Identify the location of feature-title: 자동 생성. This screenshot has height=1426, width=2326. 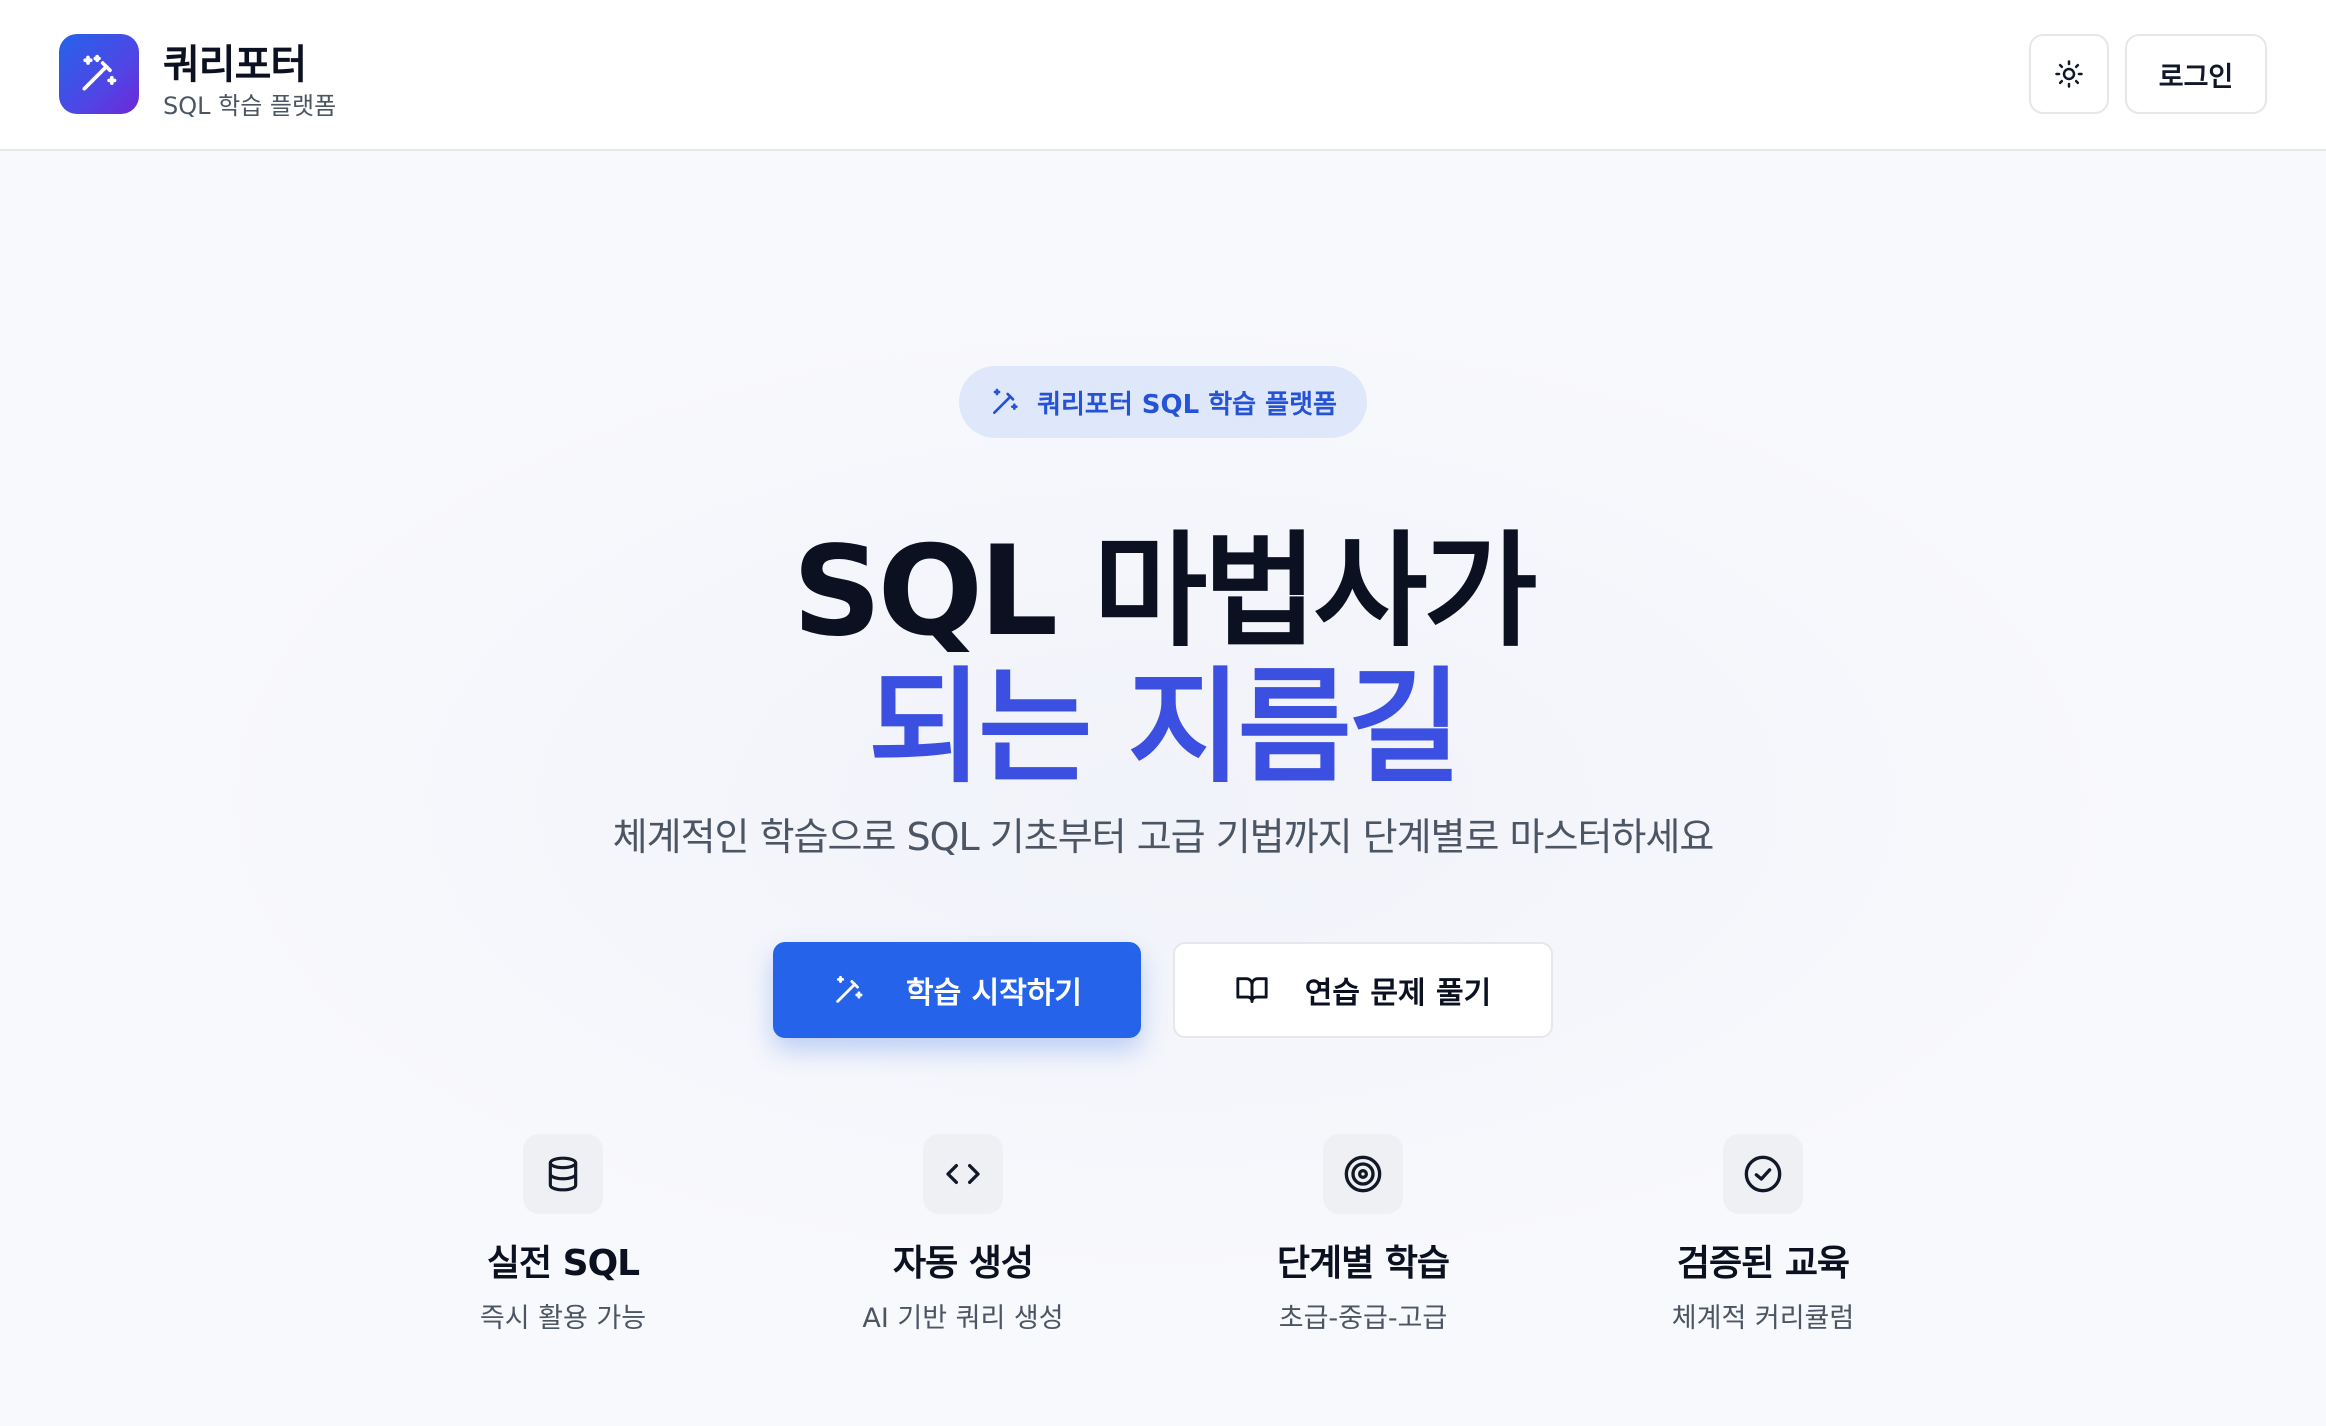
(963, 1263).